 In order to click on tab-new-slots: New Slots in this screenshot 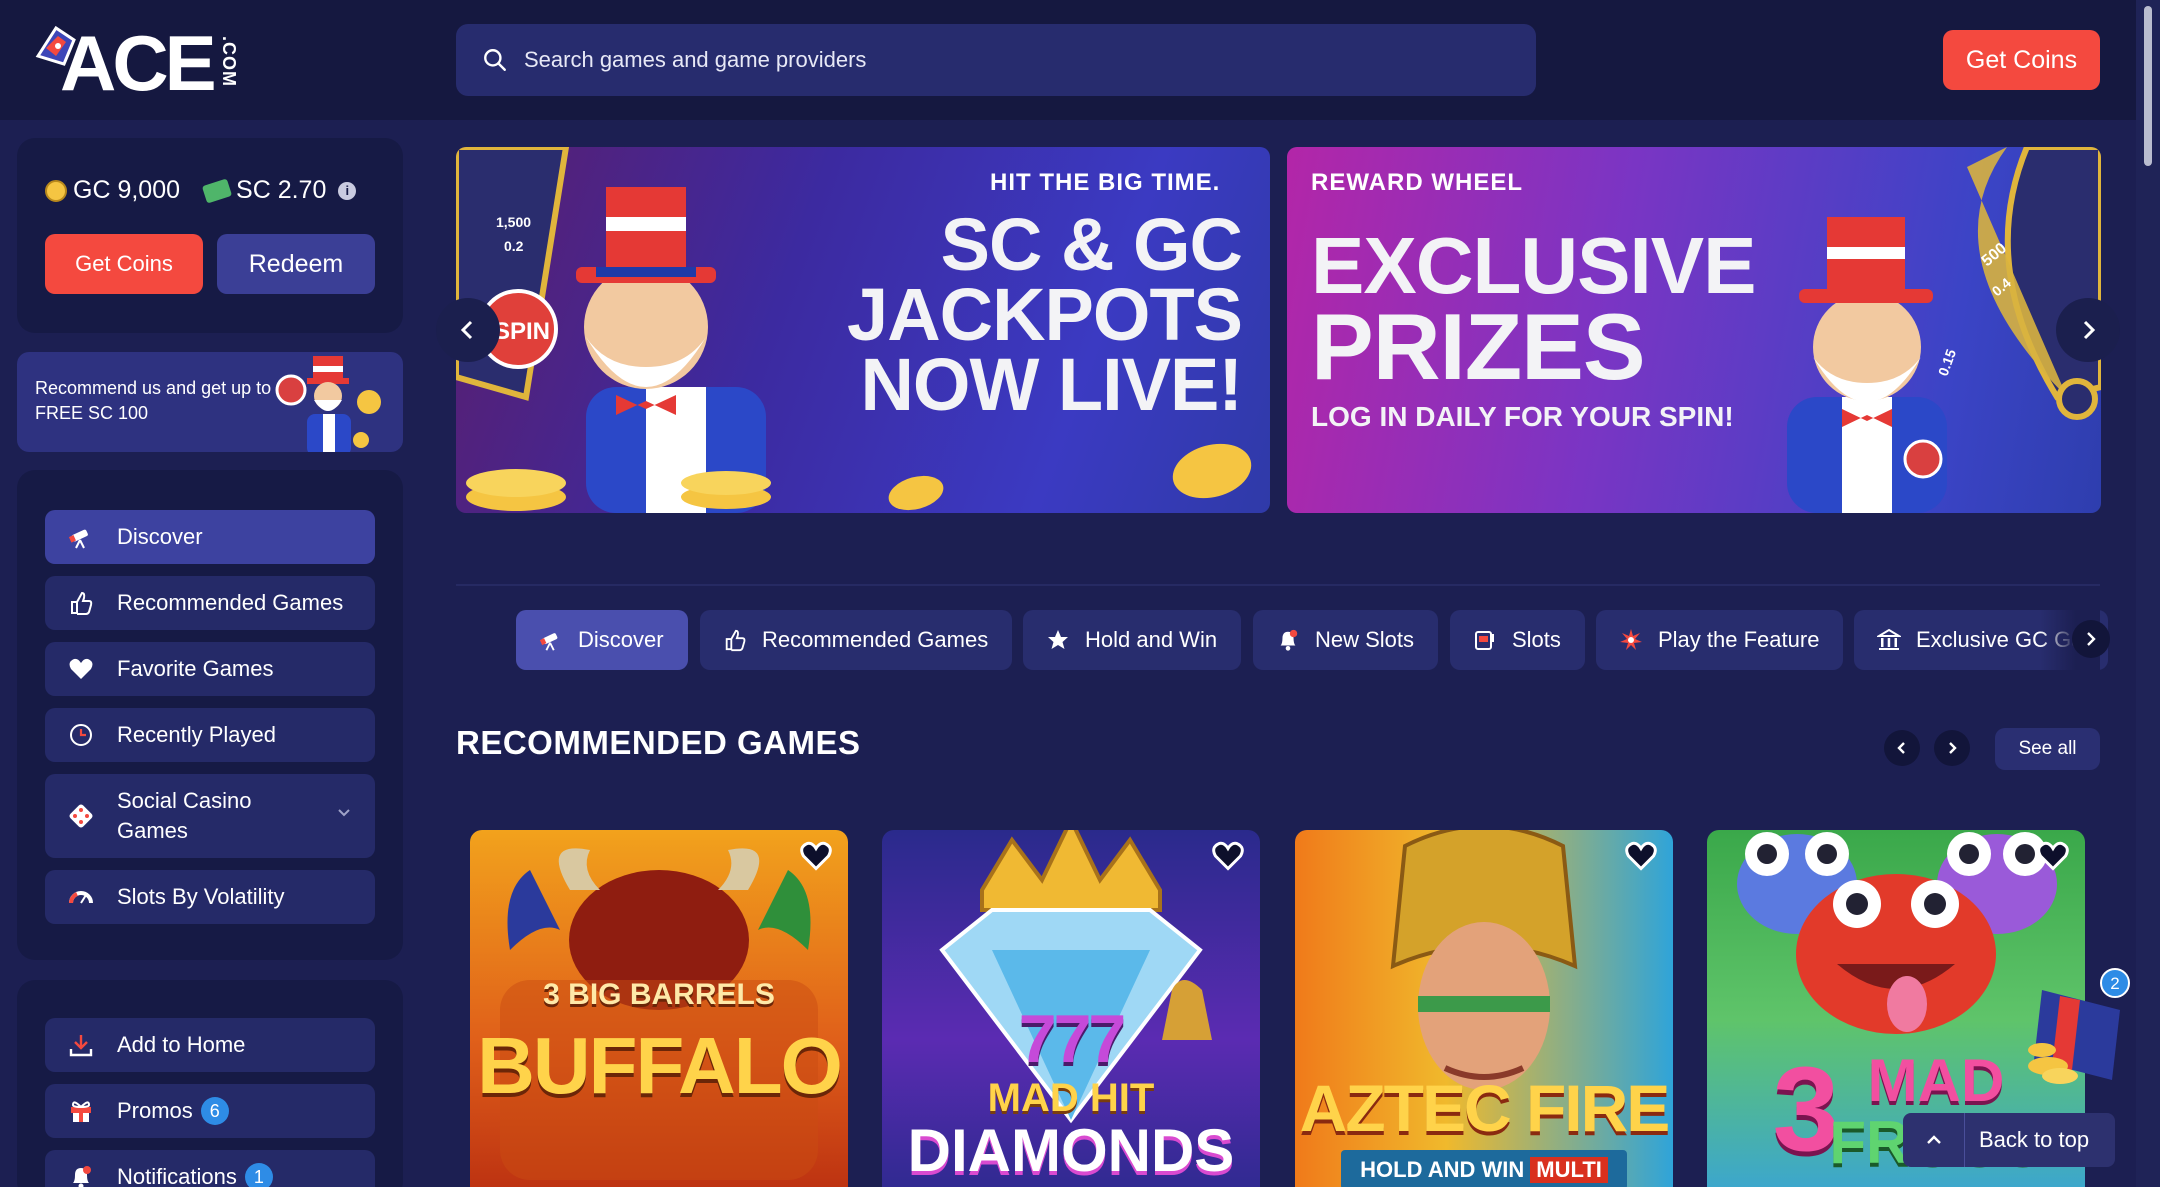, I will do `click(1346, 640)`.